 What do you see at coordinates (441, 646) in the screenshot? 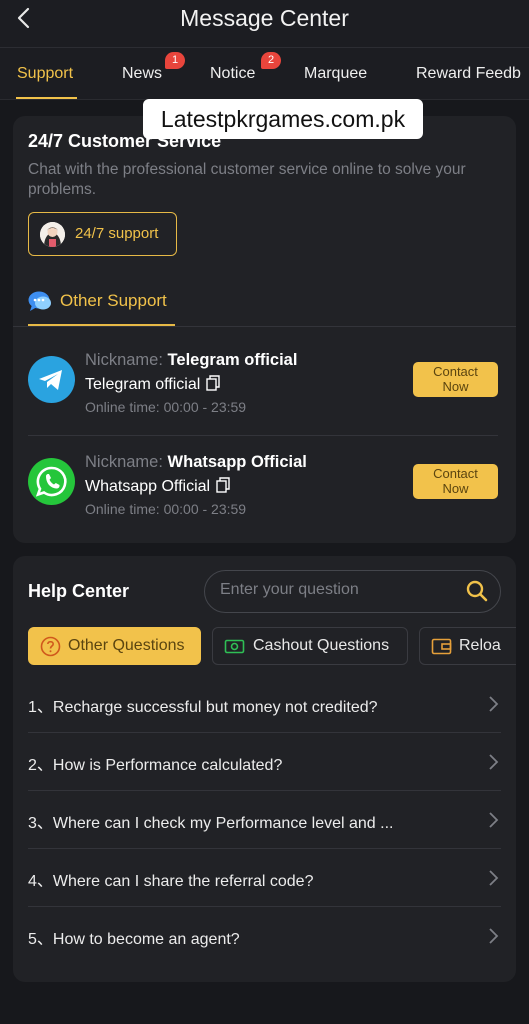
I see `wallet-icon` at bounding box center [441, 646].